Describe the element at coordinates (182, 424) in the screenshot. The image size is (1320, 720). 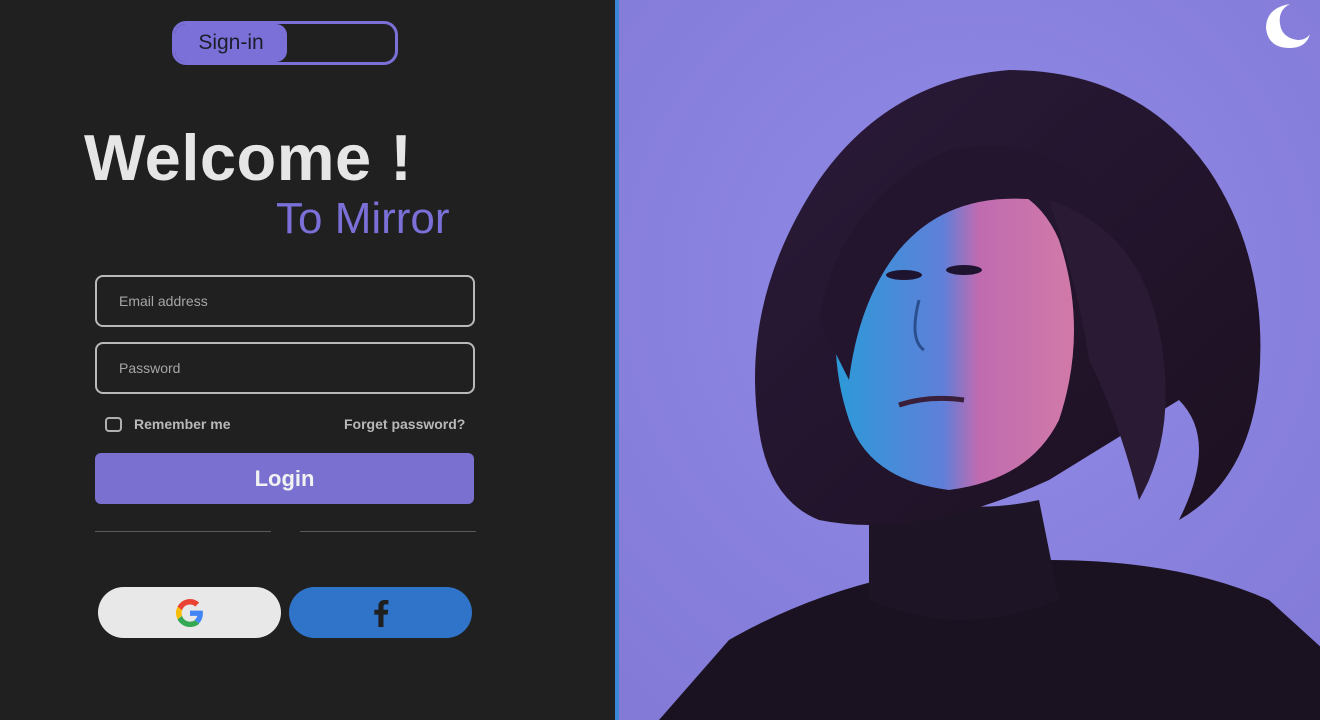
I see `remember-label: Remember me` at that location.